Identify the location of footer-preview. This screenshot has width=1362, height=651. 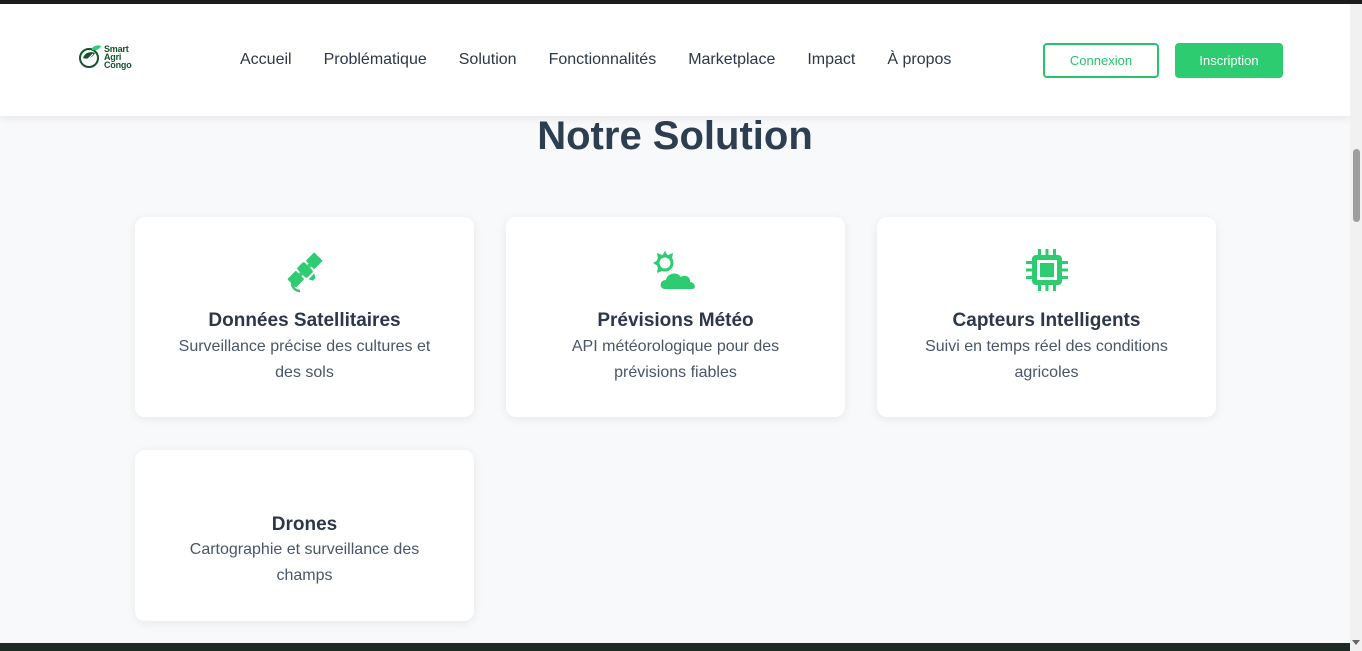
(675, 647).